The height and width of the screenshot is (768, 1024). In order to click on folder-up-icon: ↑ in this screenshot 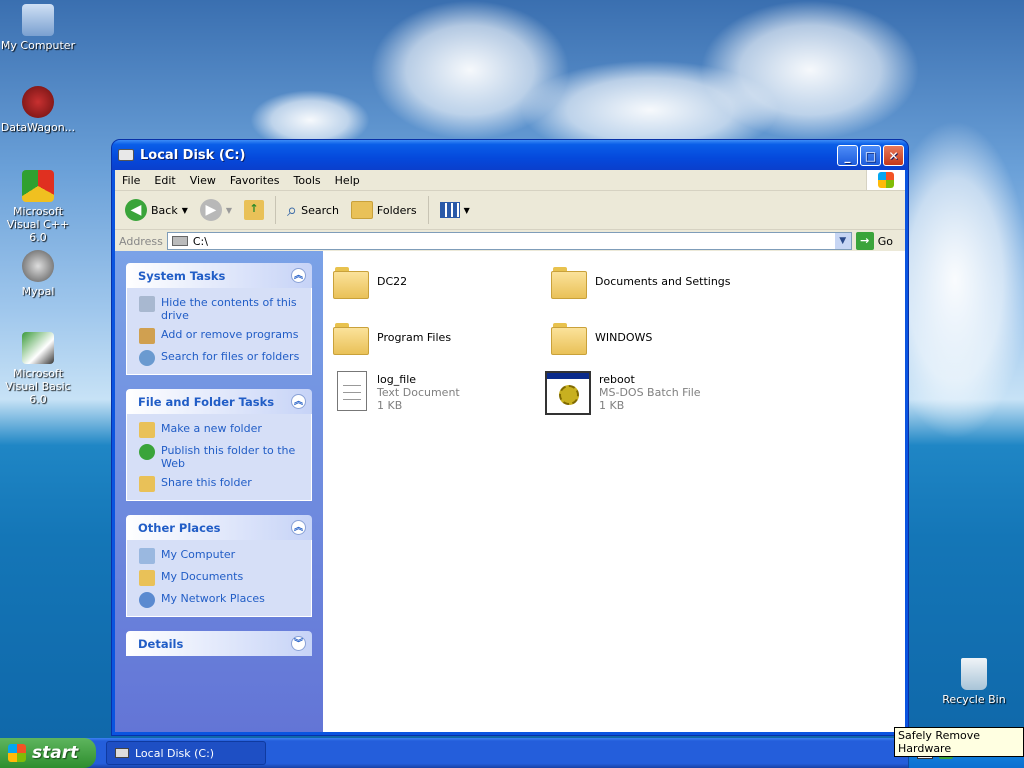, I will do `click(254, 210)`.